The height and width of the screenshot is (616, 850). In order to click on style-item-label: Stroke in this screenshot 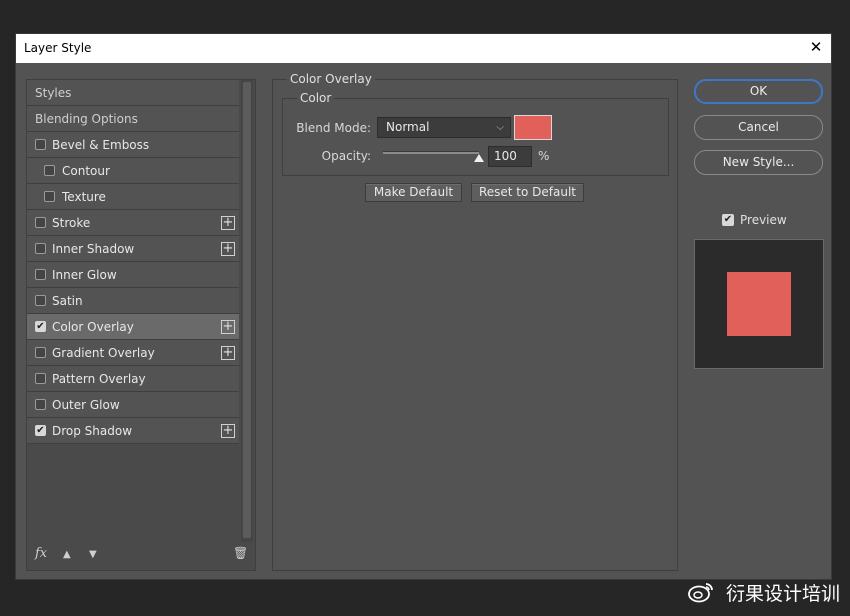, I will do `click(71, 223)`.